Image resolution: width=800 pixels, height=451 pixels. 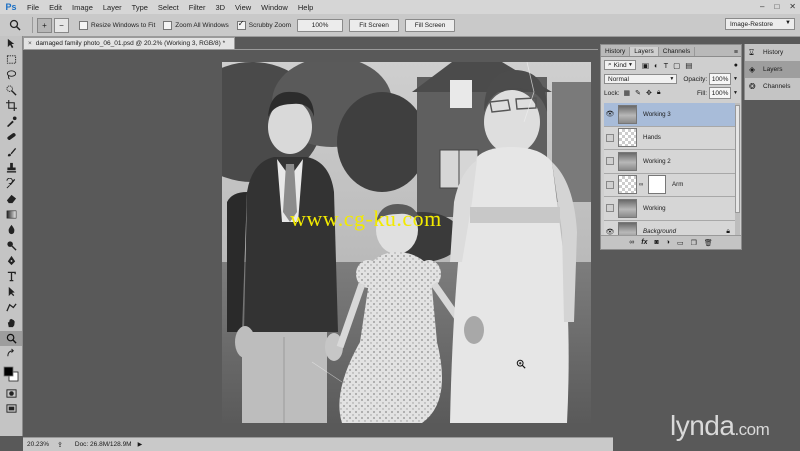 What do you see at coordinates (670, 209) in the screenshot?
I see `layer-row-working: Working` at bounding box center [670, 209].